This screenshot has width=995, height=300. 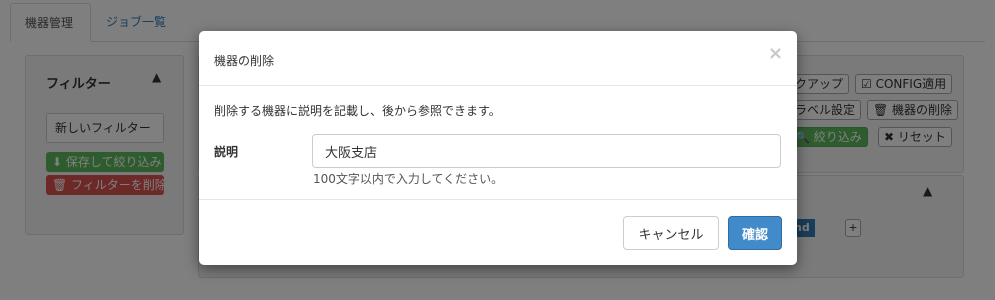 I want to click on cancel-button: キャンセル, so click(x=671, y=233).